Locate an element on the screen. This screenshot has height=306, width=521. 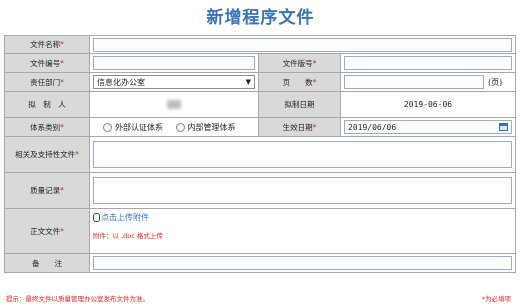
system-type-label: 体系类别* is located at coordinates (47, 127).